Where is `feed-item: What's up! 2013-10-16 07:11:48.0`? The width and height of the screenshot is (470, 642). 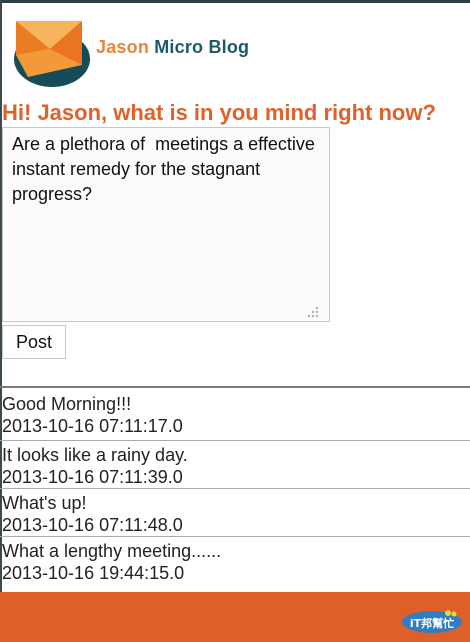
feed-item: What's up! 2013-10-16 07:11:48.0 is located at coordinates (235, 513).